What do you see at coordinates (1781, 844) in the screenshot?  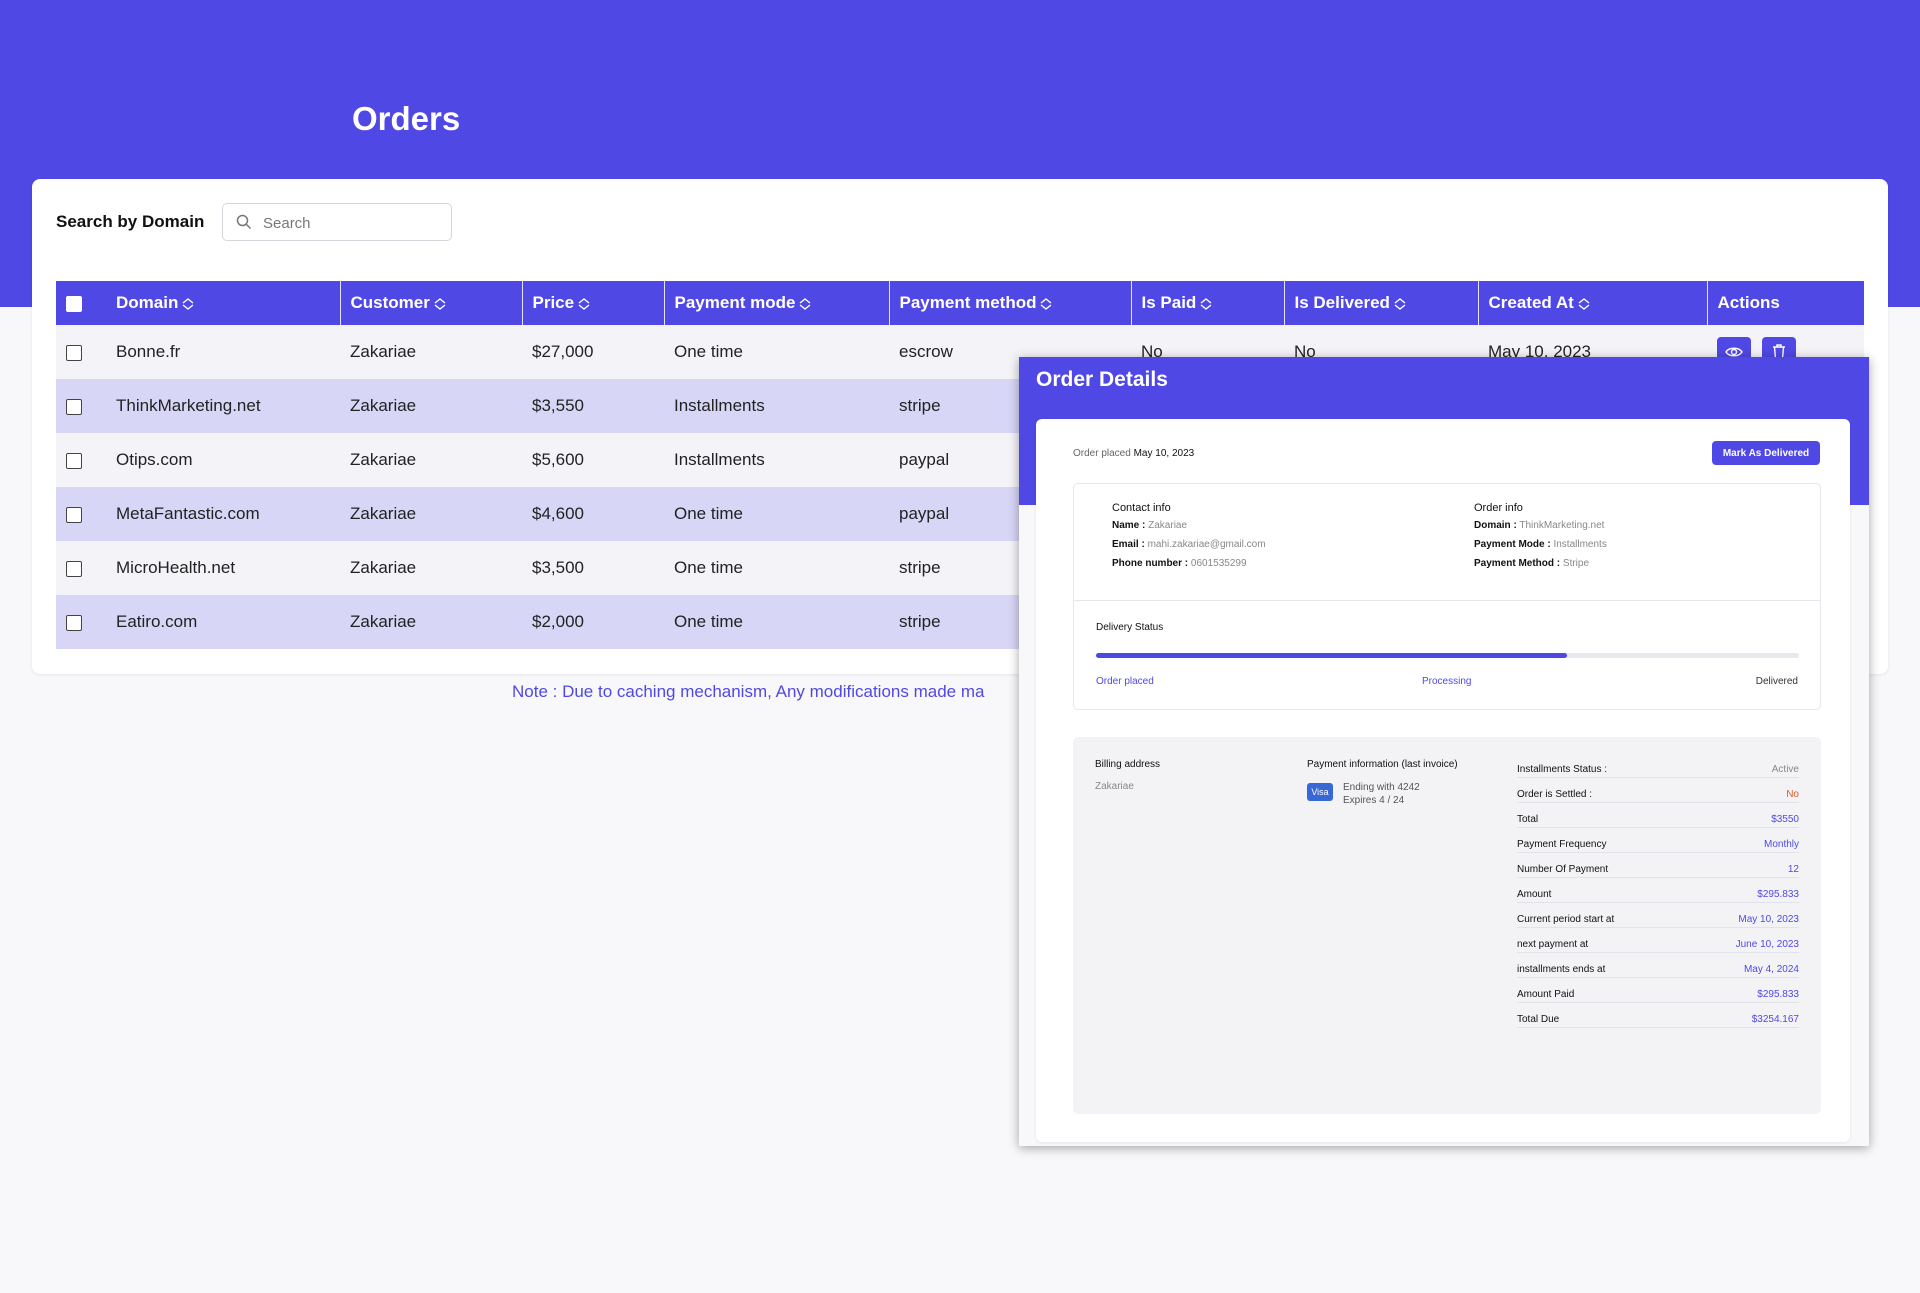 I see `installment-value: Monthly` at bounding box center [1781, 844].